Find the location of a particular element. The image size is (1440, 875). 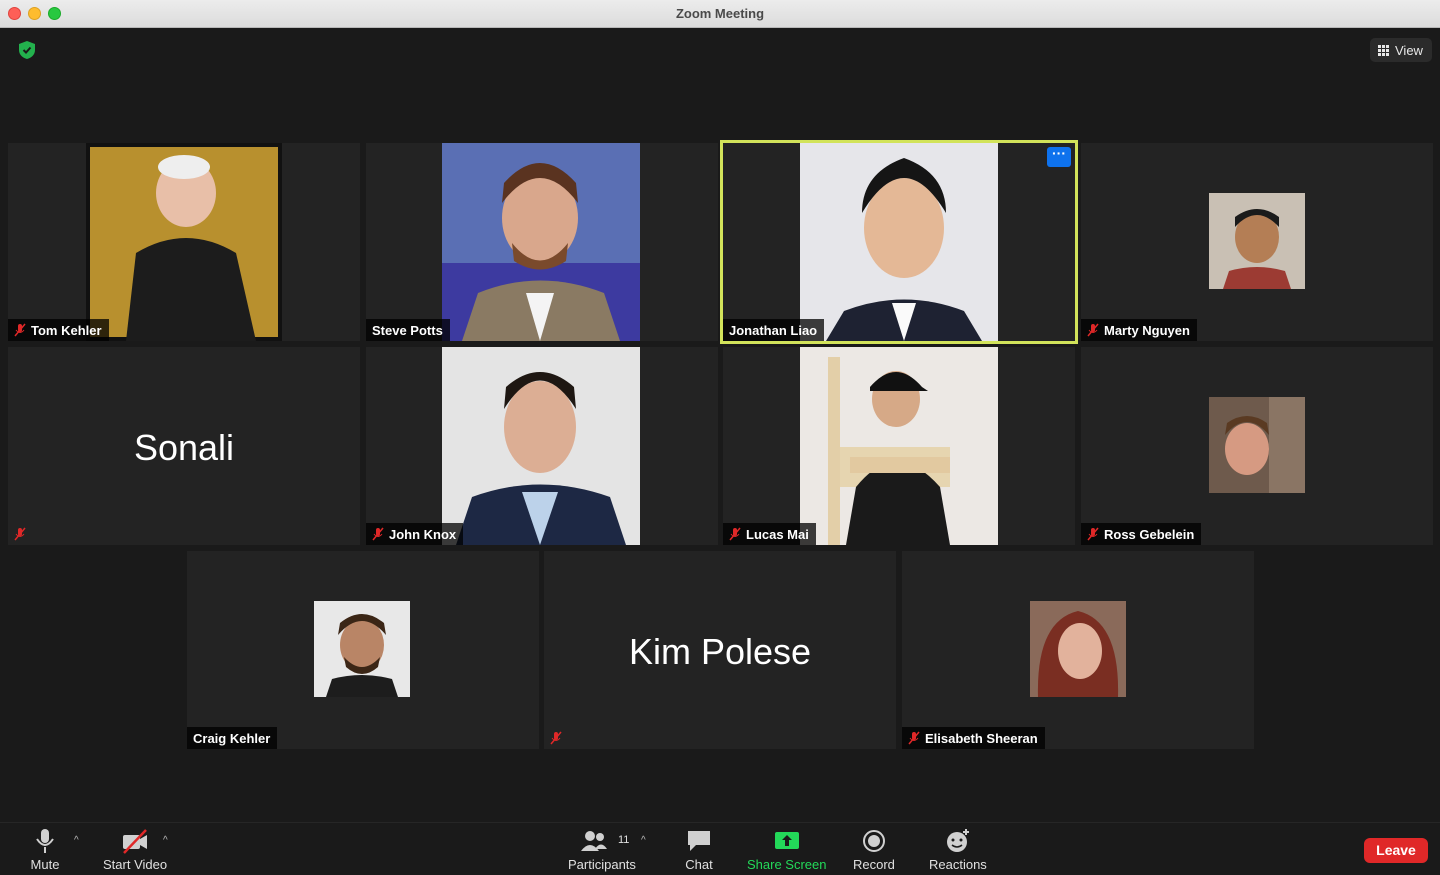

microphone-icon is located at coordinates (45, 841).